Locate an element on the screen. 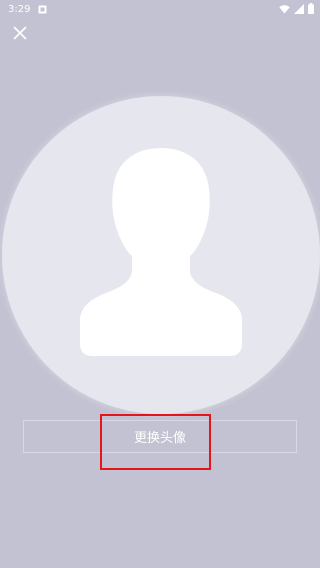 Image resolution: width=320 pixels, height=568 pixels. close-icon is located at coordinates (20, 34).